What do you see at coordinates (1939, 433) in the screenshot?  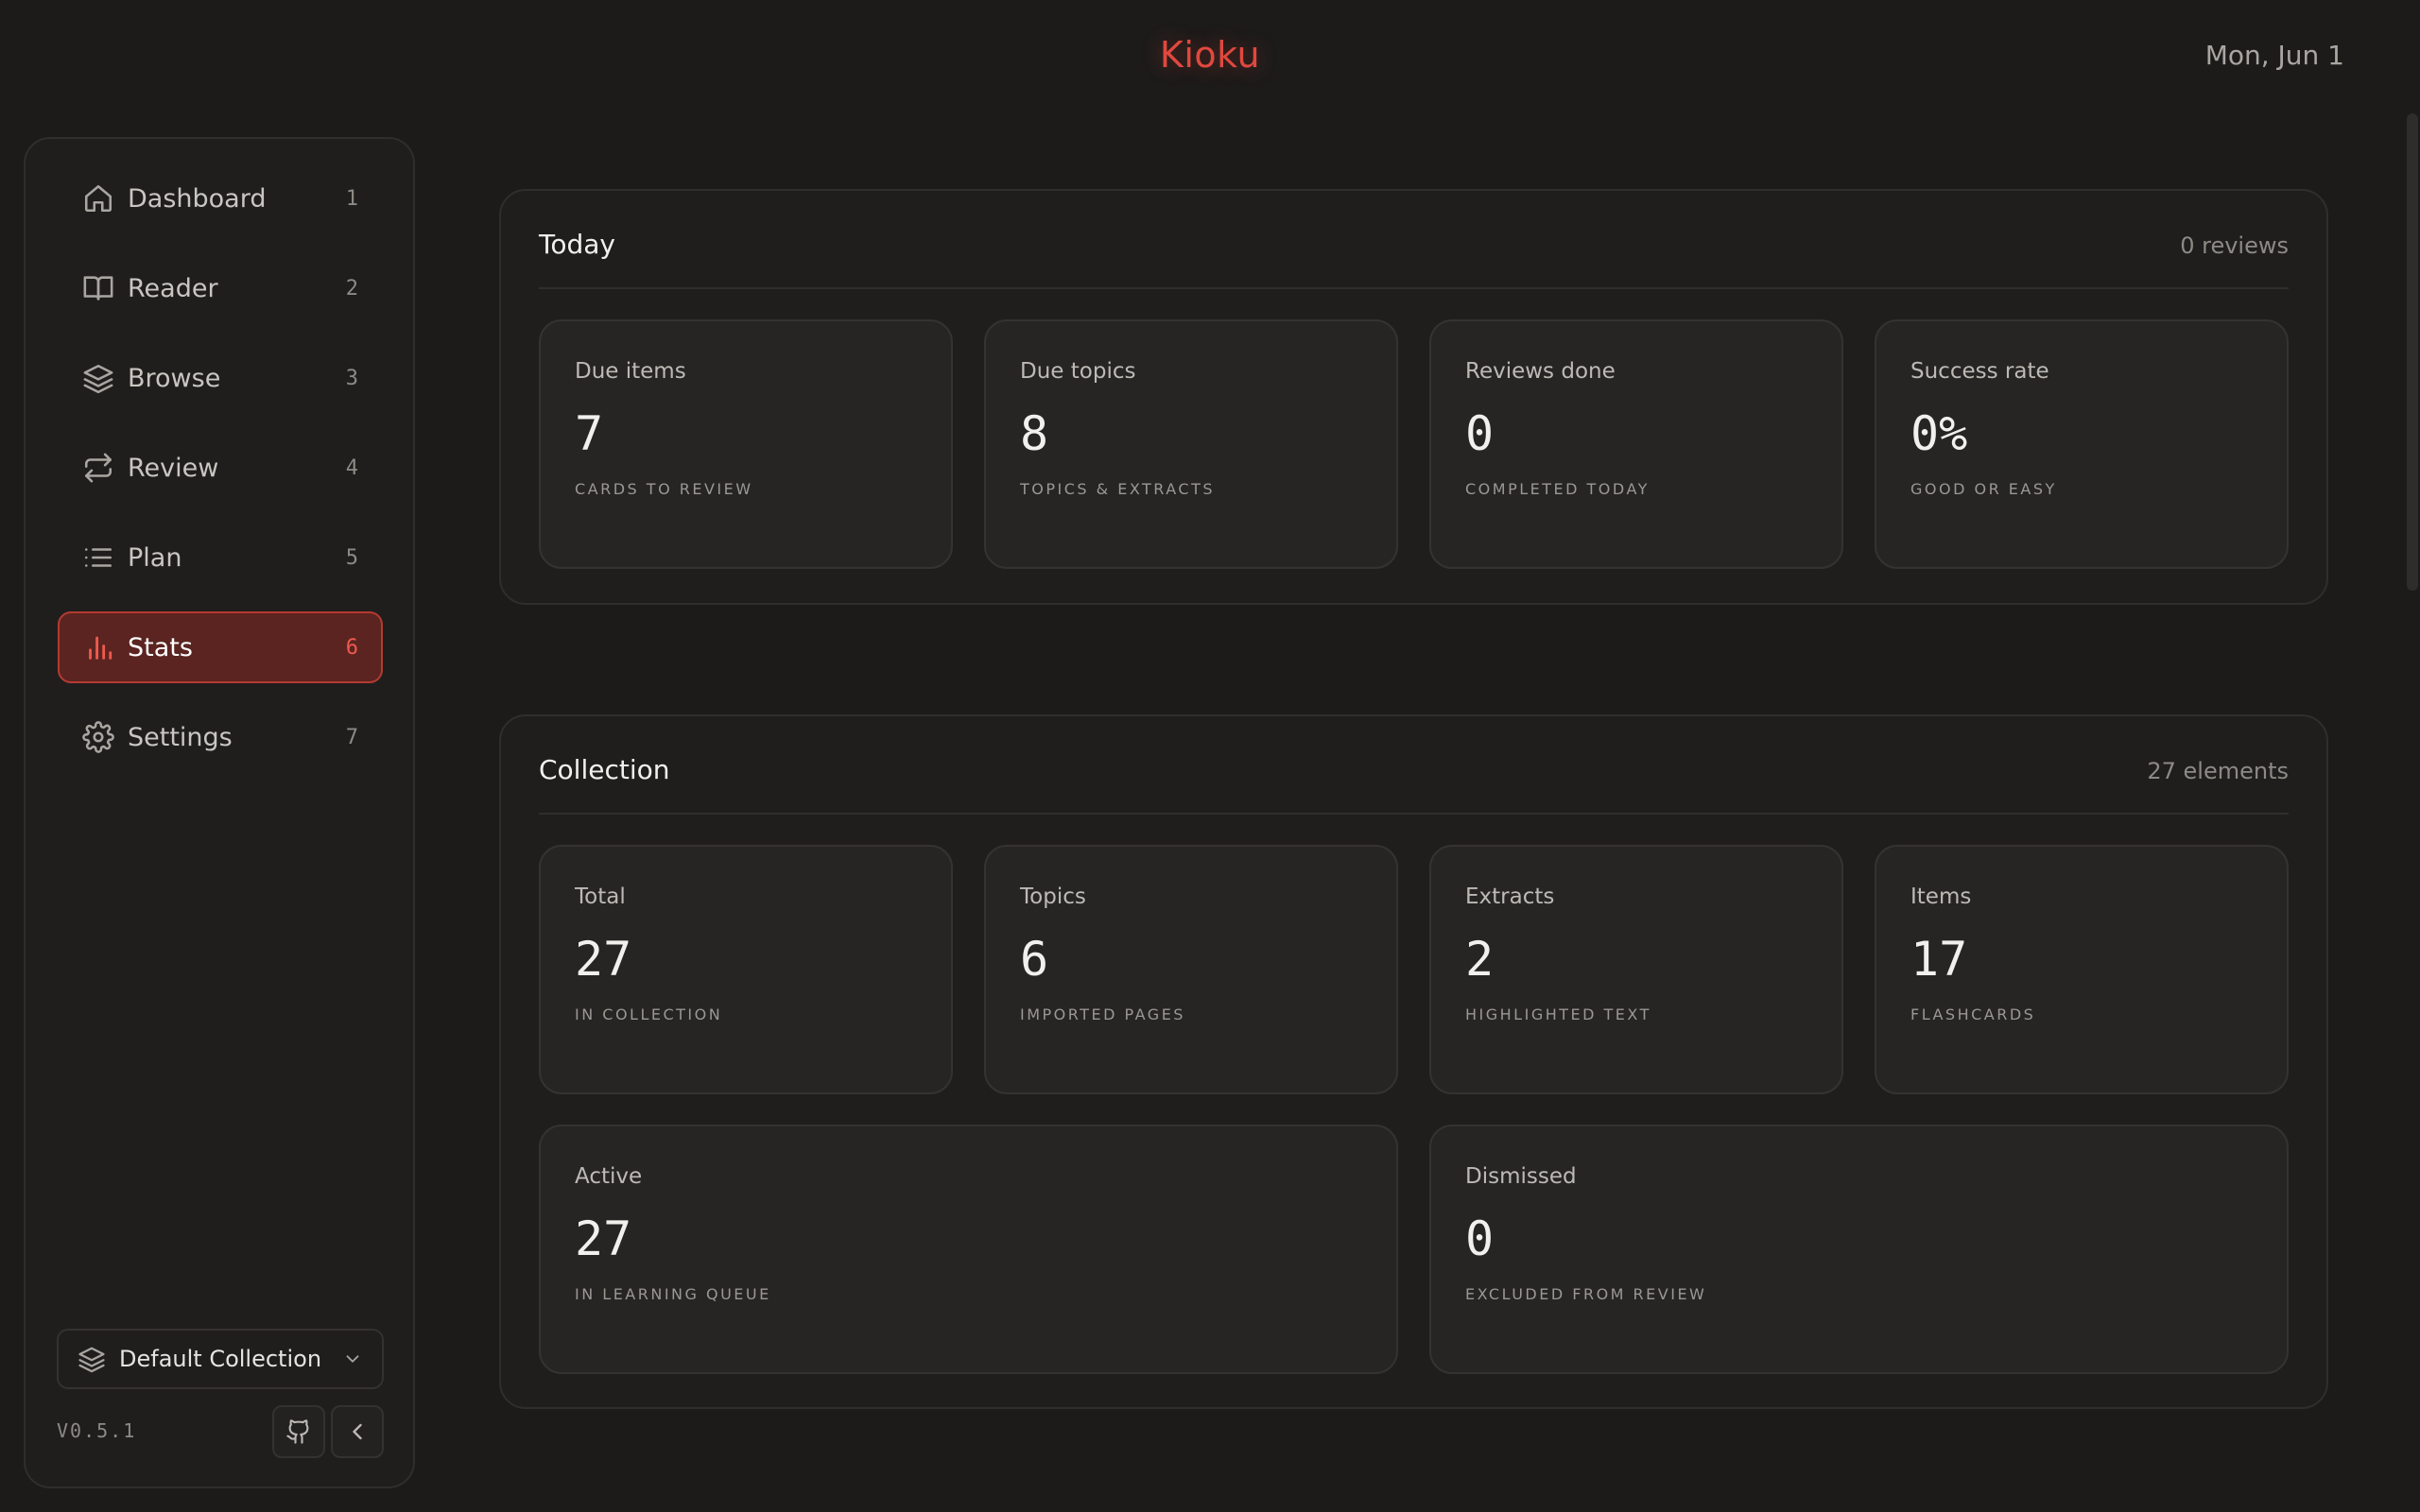 I see `stat-value: 0%` at bounding box center [1939, 433].